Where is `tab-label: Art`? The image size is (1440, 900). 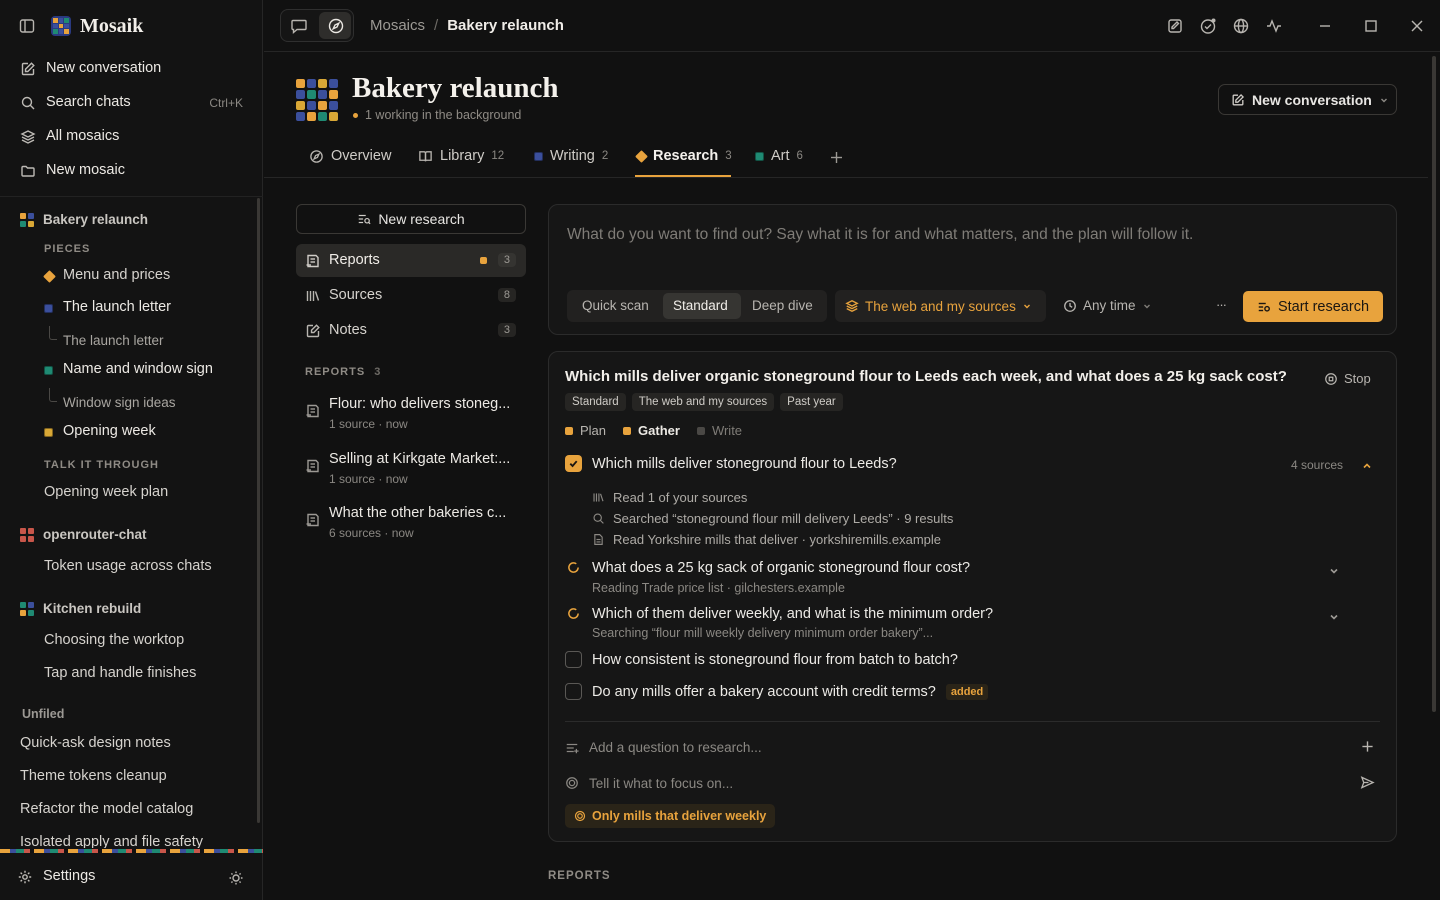
tab-label: Art is located at coordinates (780, 156).